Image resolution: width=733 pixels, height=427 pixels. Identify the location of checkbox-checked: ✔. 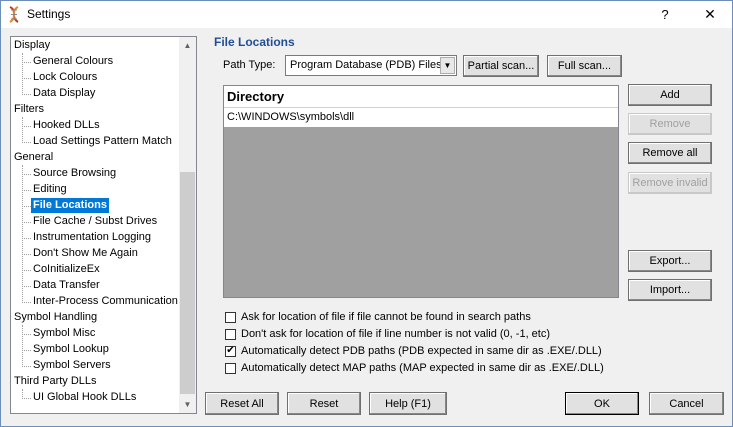
(230, 351).